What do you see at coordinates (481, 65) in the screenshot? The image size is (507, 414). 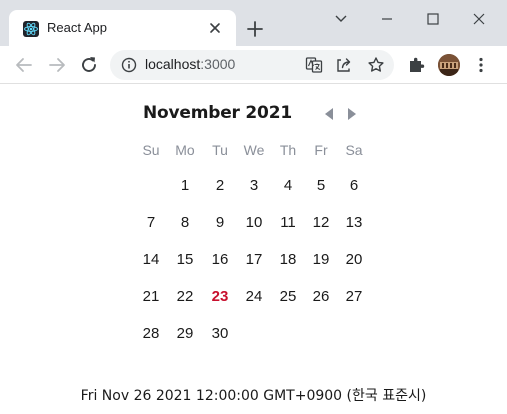 I see `more-menu-icon` at bounding box center [481, 65].